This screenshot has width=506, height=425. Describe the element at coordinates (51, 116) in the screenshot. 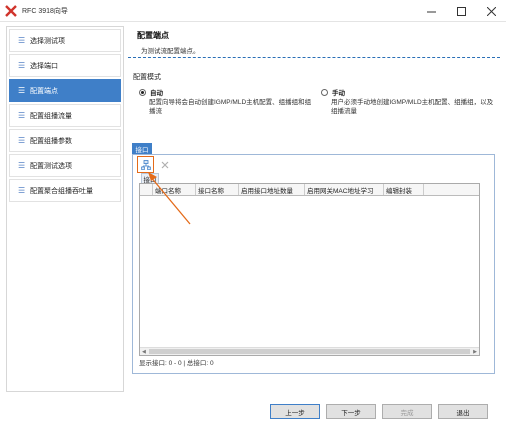

I see `sidebar-item-label: 配置组播流量` at that location.